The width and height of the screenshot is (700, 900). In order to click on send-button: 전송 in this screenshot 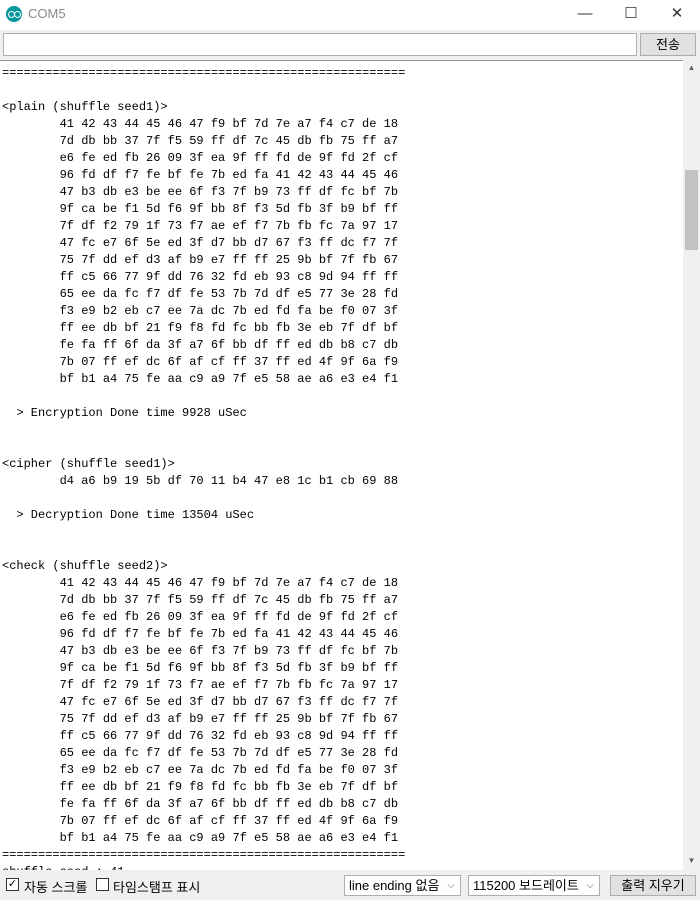, I will do `click(668, 44)`.